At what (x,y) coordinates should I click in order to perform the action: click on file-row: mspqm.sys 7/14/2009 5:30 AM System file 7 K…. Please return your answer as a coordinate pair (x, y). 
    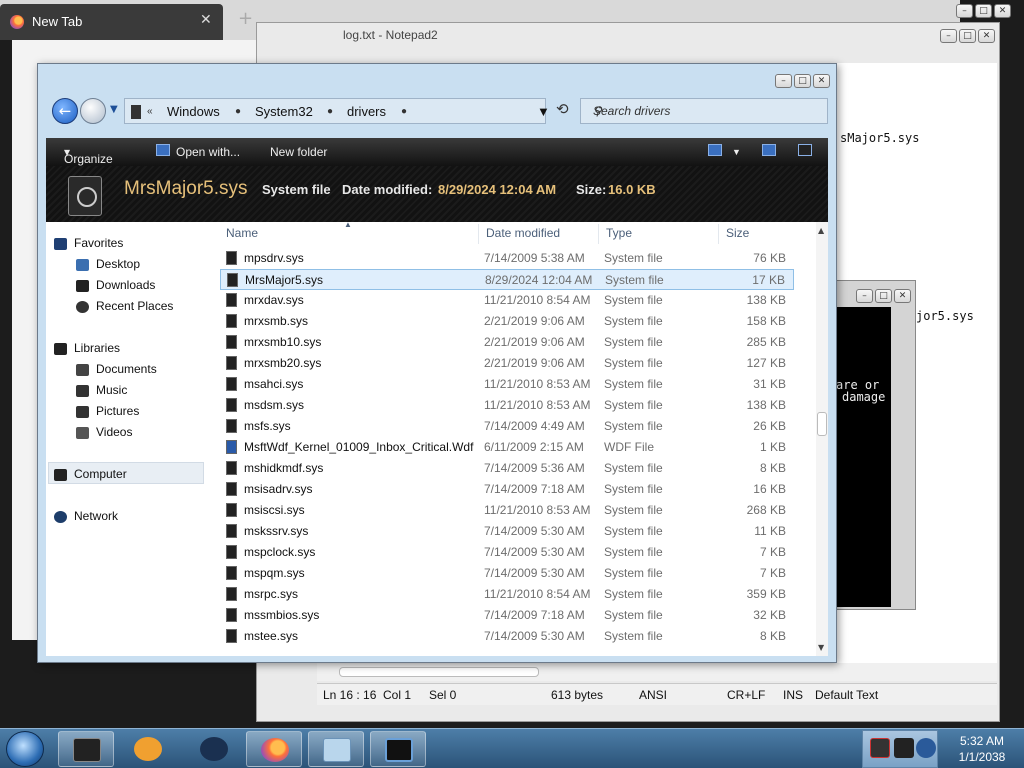
    Looking at the image, I should click on (507, 573).